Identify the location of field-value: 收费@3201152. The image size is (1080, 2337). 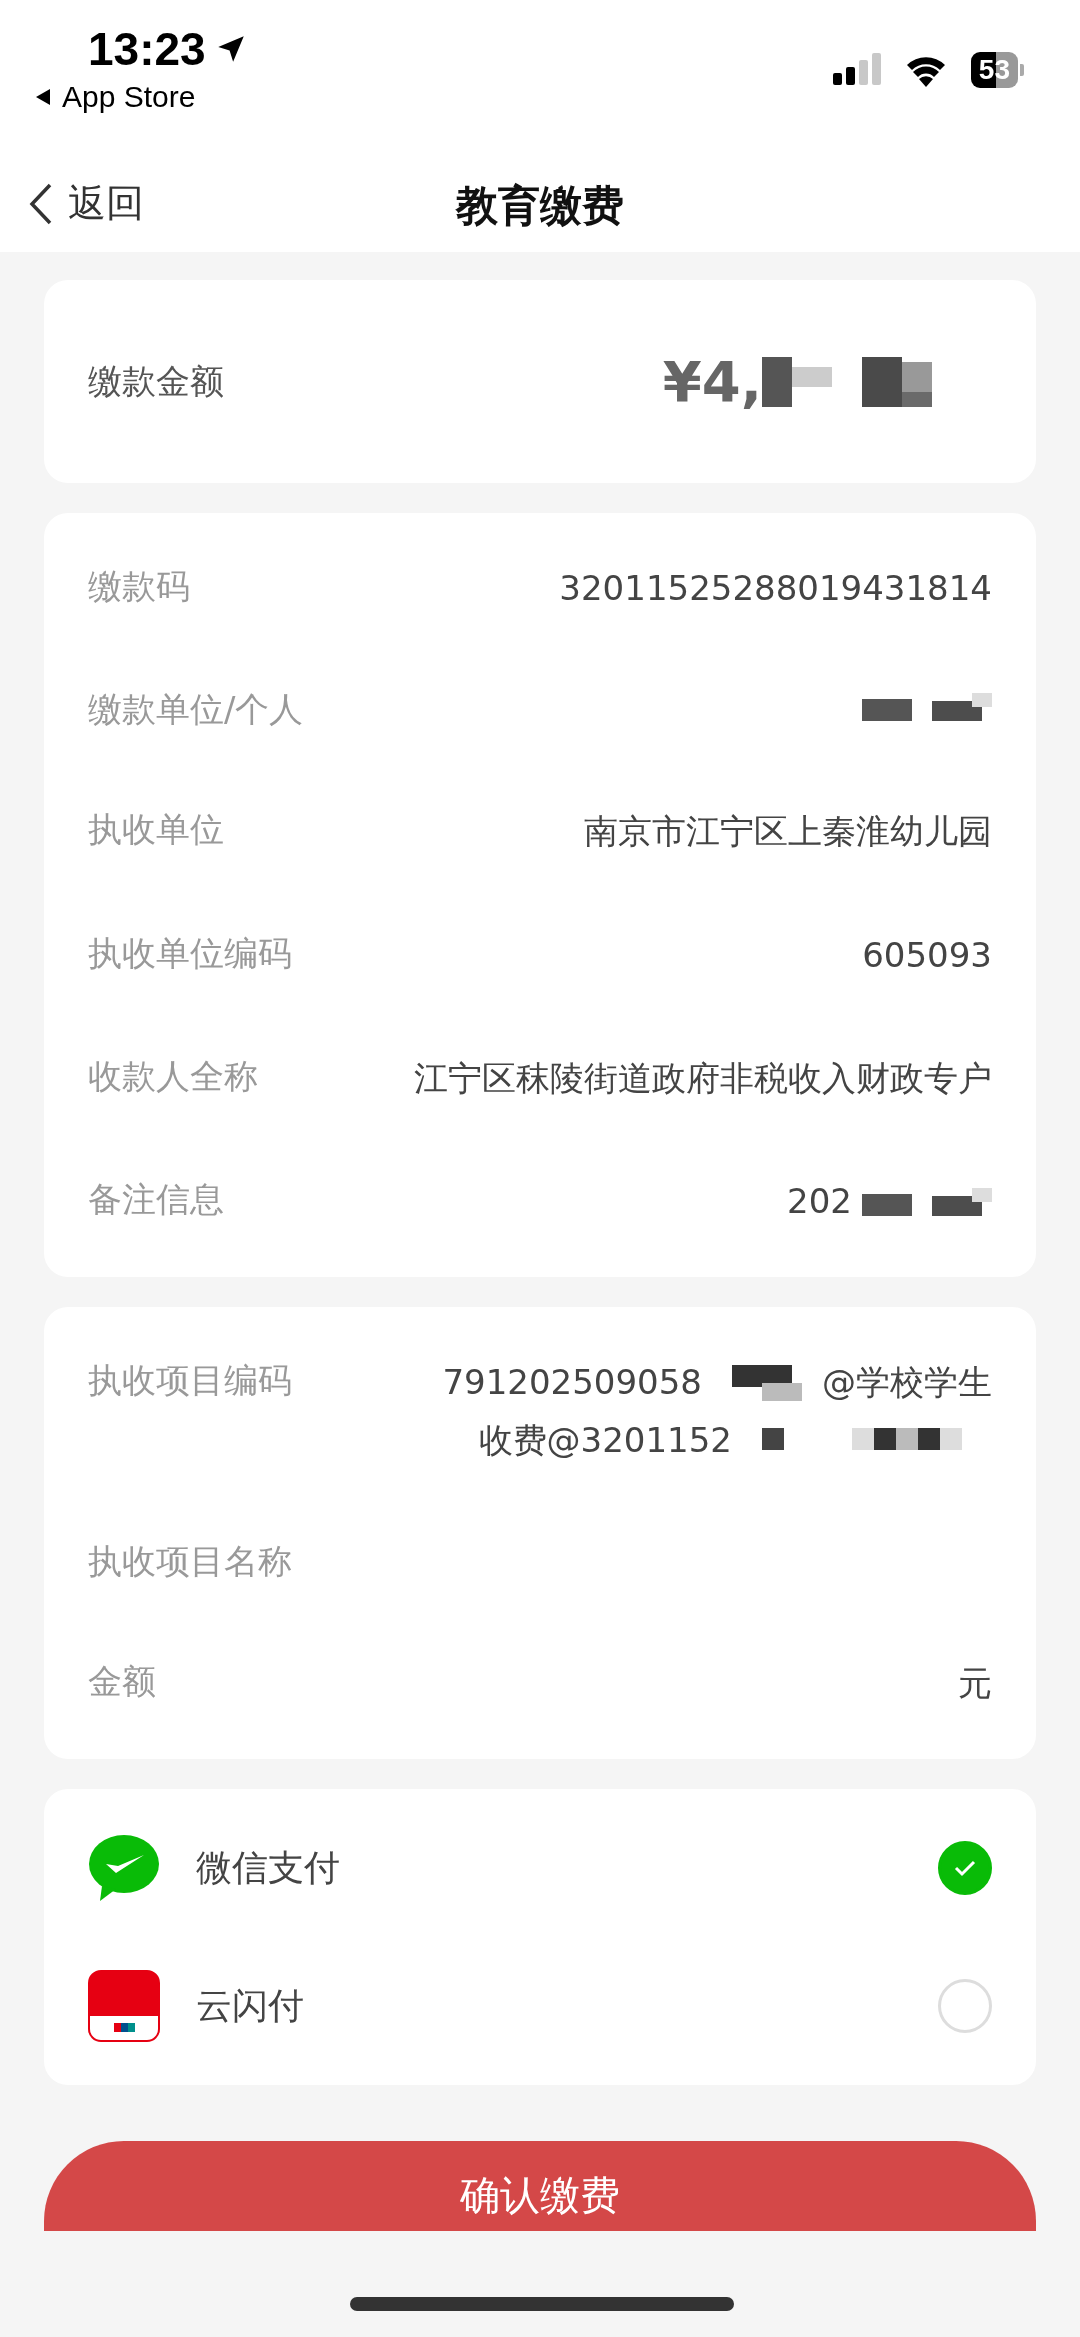
(605, 1440).